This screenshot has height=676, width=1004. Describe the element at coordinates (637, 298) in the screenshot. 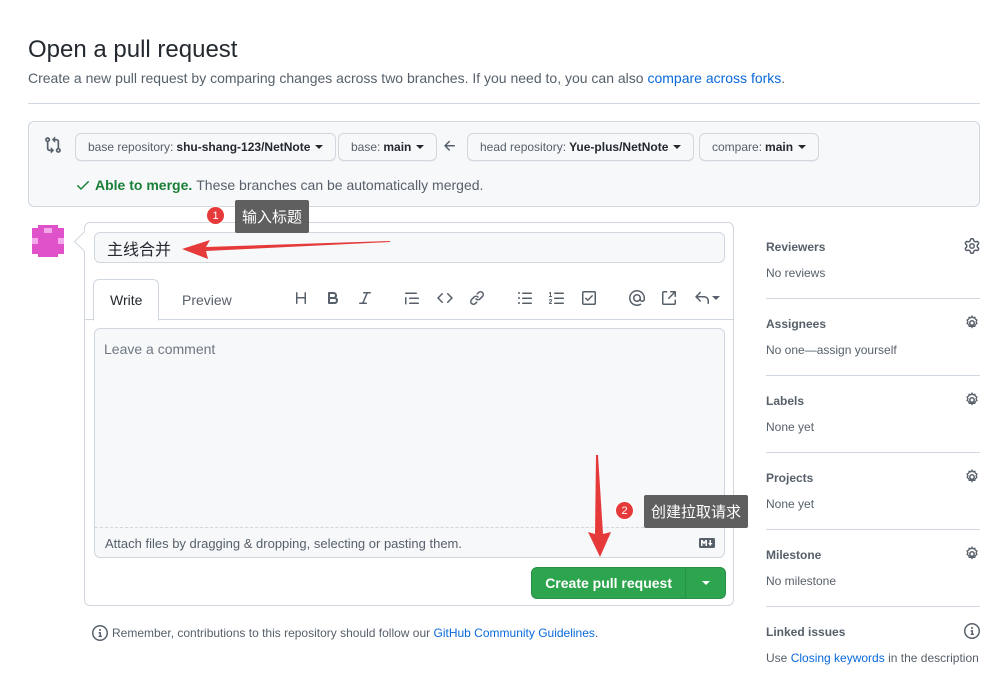

I see `mention-icon` at that location.